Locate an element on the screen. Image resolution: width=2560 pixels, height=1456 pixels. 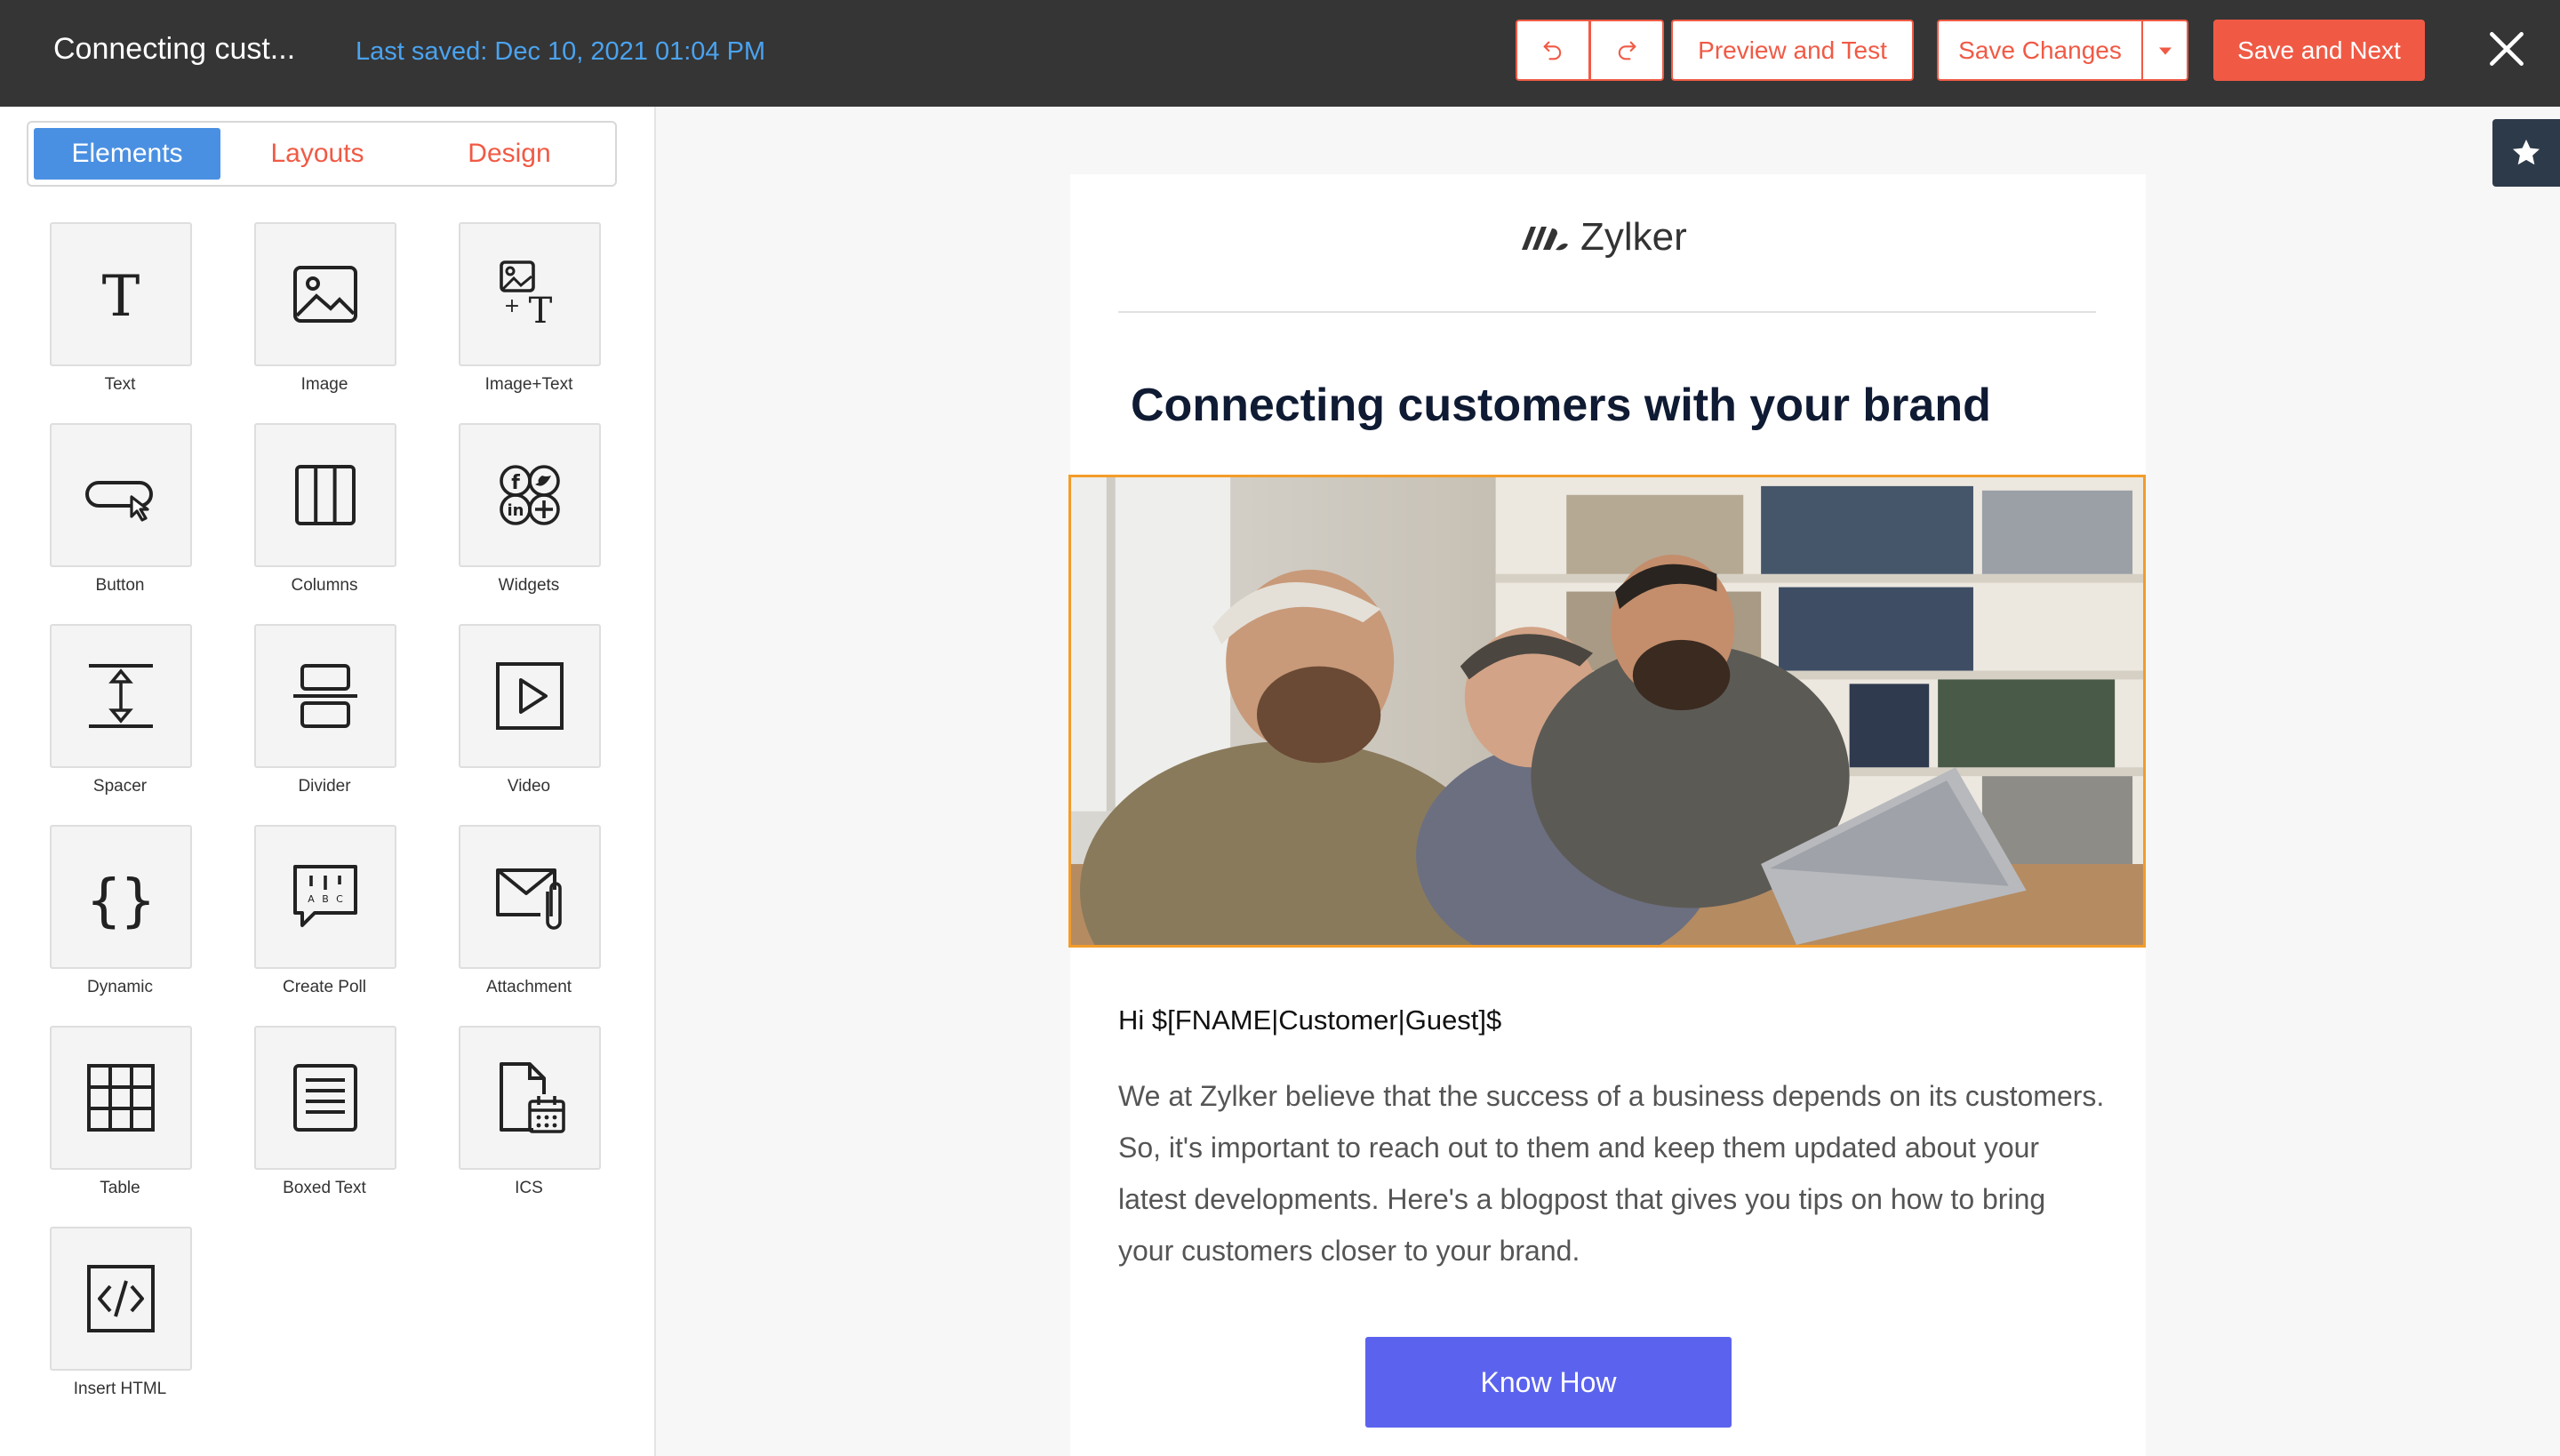
element-ics is located at coordinates (530, 1098).